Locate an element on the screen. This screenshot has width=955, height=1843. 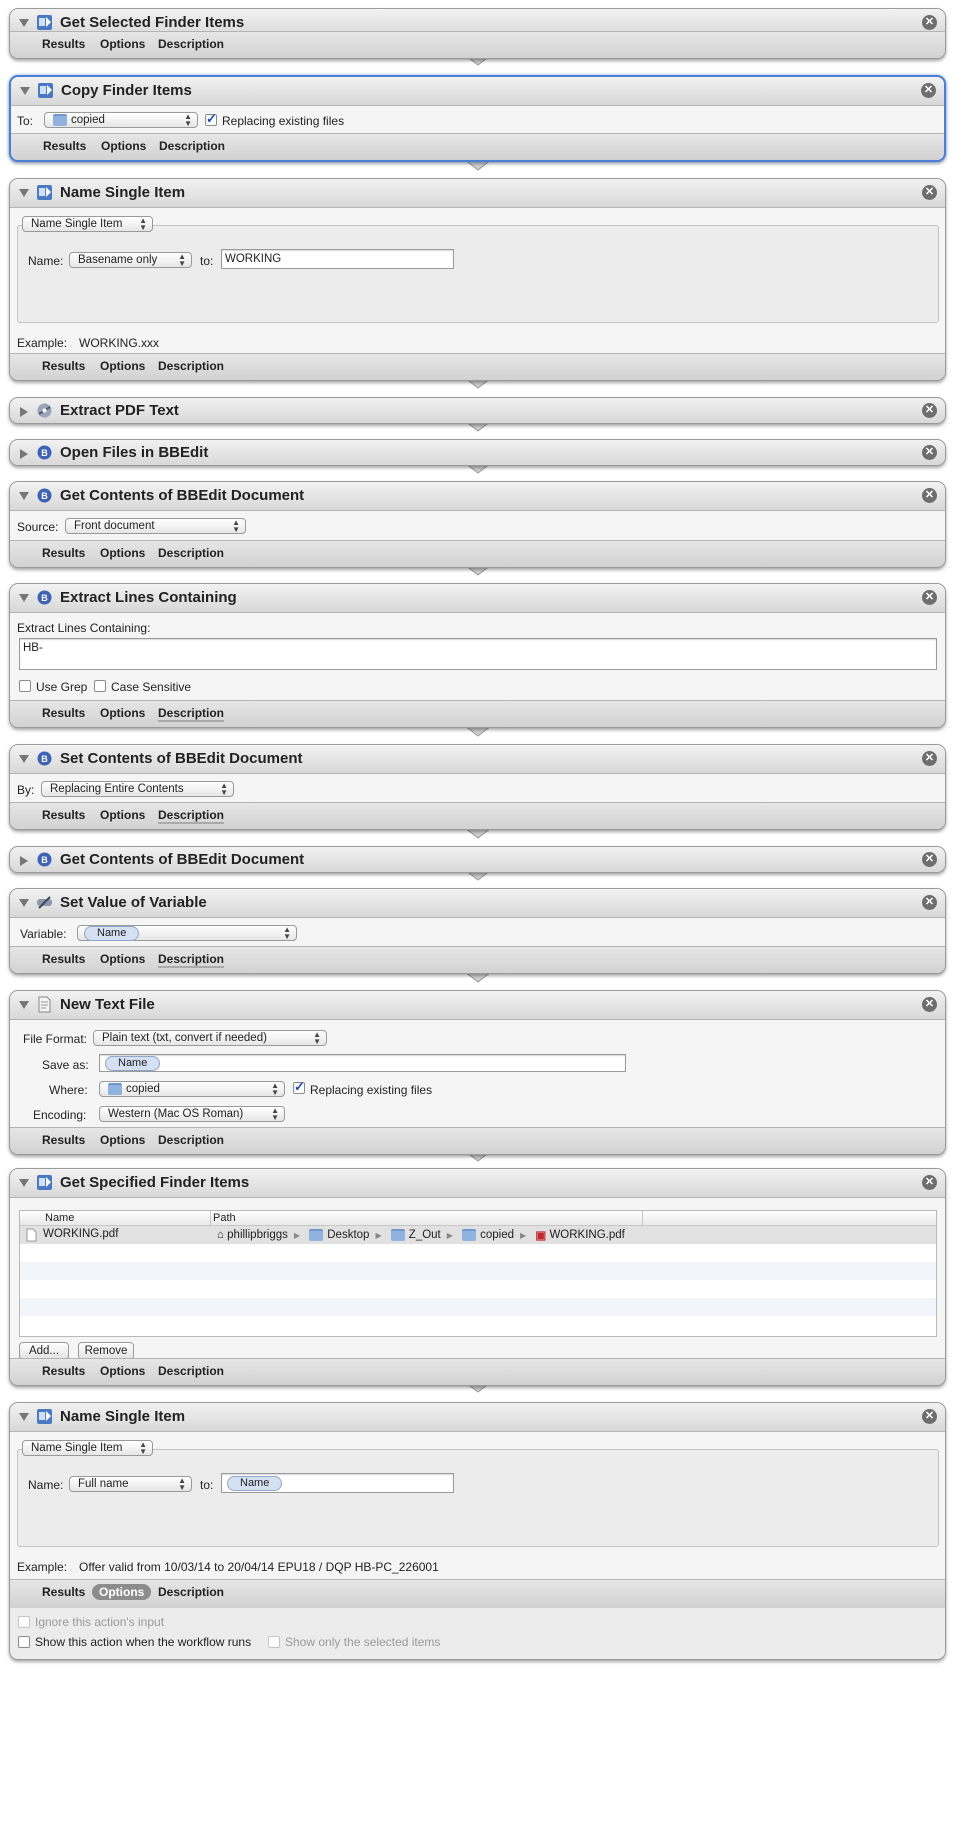
action-header: New Text File ✕ is located at coordinates (477, 1005).